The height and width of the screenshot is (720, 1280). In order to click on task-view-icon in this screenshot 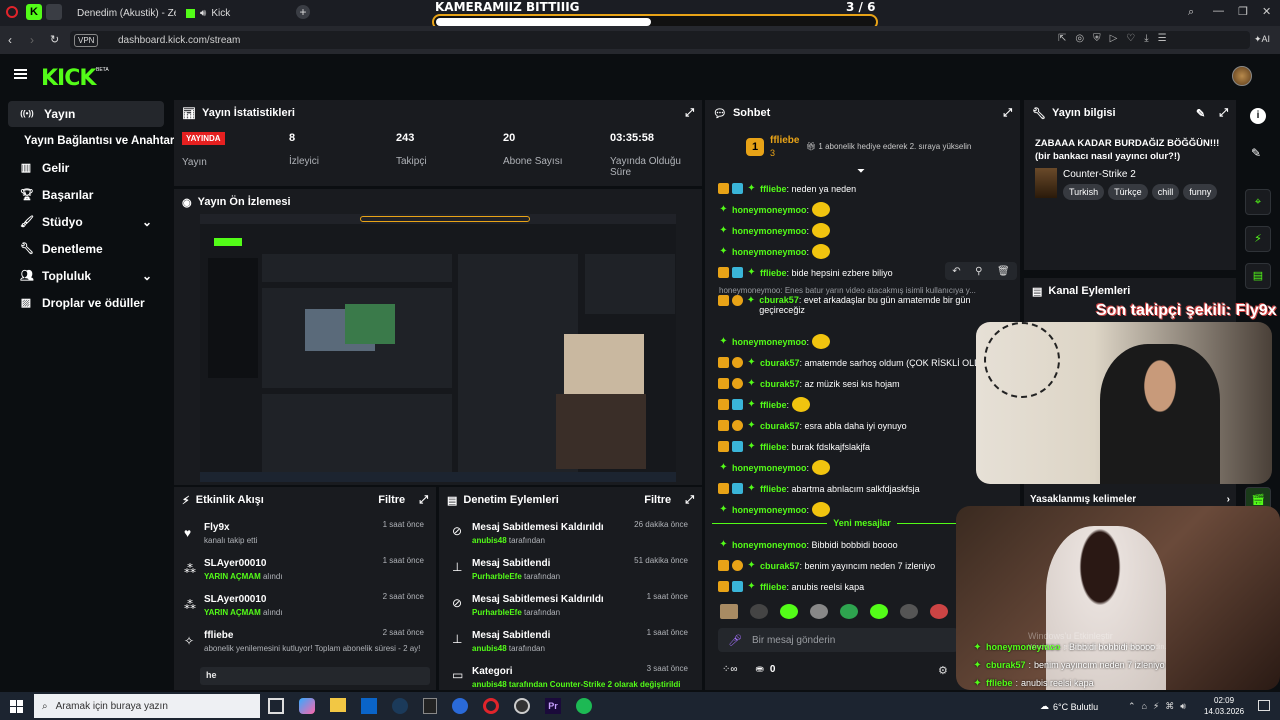, I will do `click(276, 706)`.